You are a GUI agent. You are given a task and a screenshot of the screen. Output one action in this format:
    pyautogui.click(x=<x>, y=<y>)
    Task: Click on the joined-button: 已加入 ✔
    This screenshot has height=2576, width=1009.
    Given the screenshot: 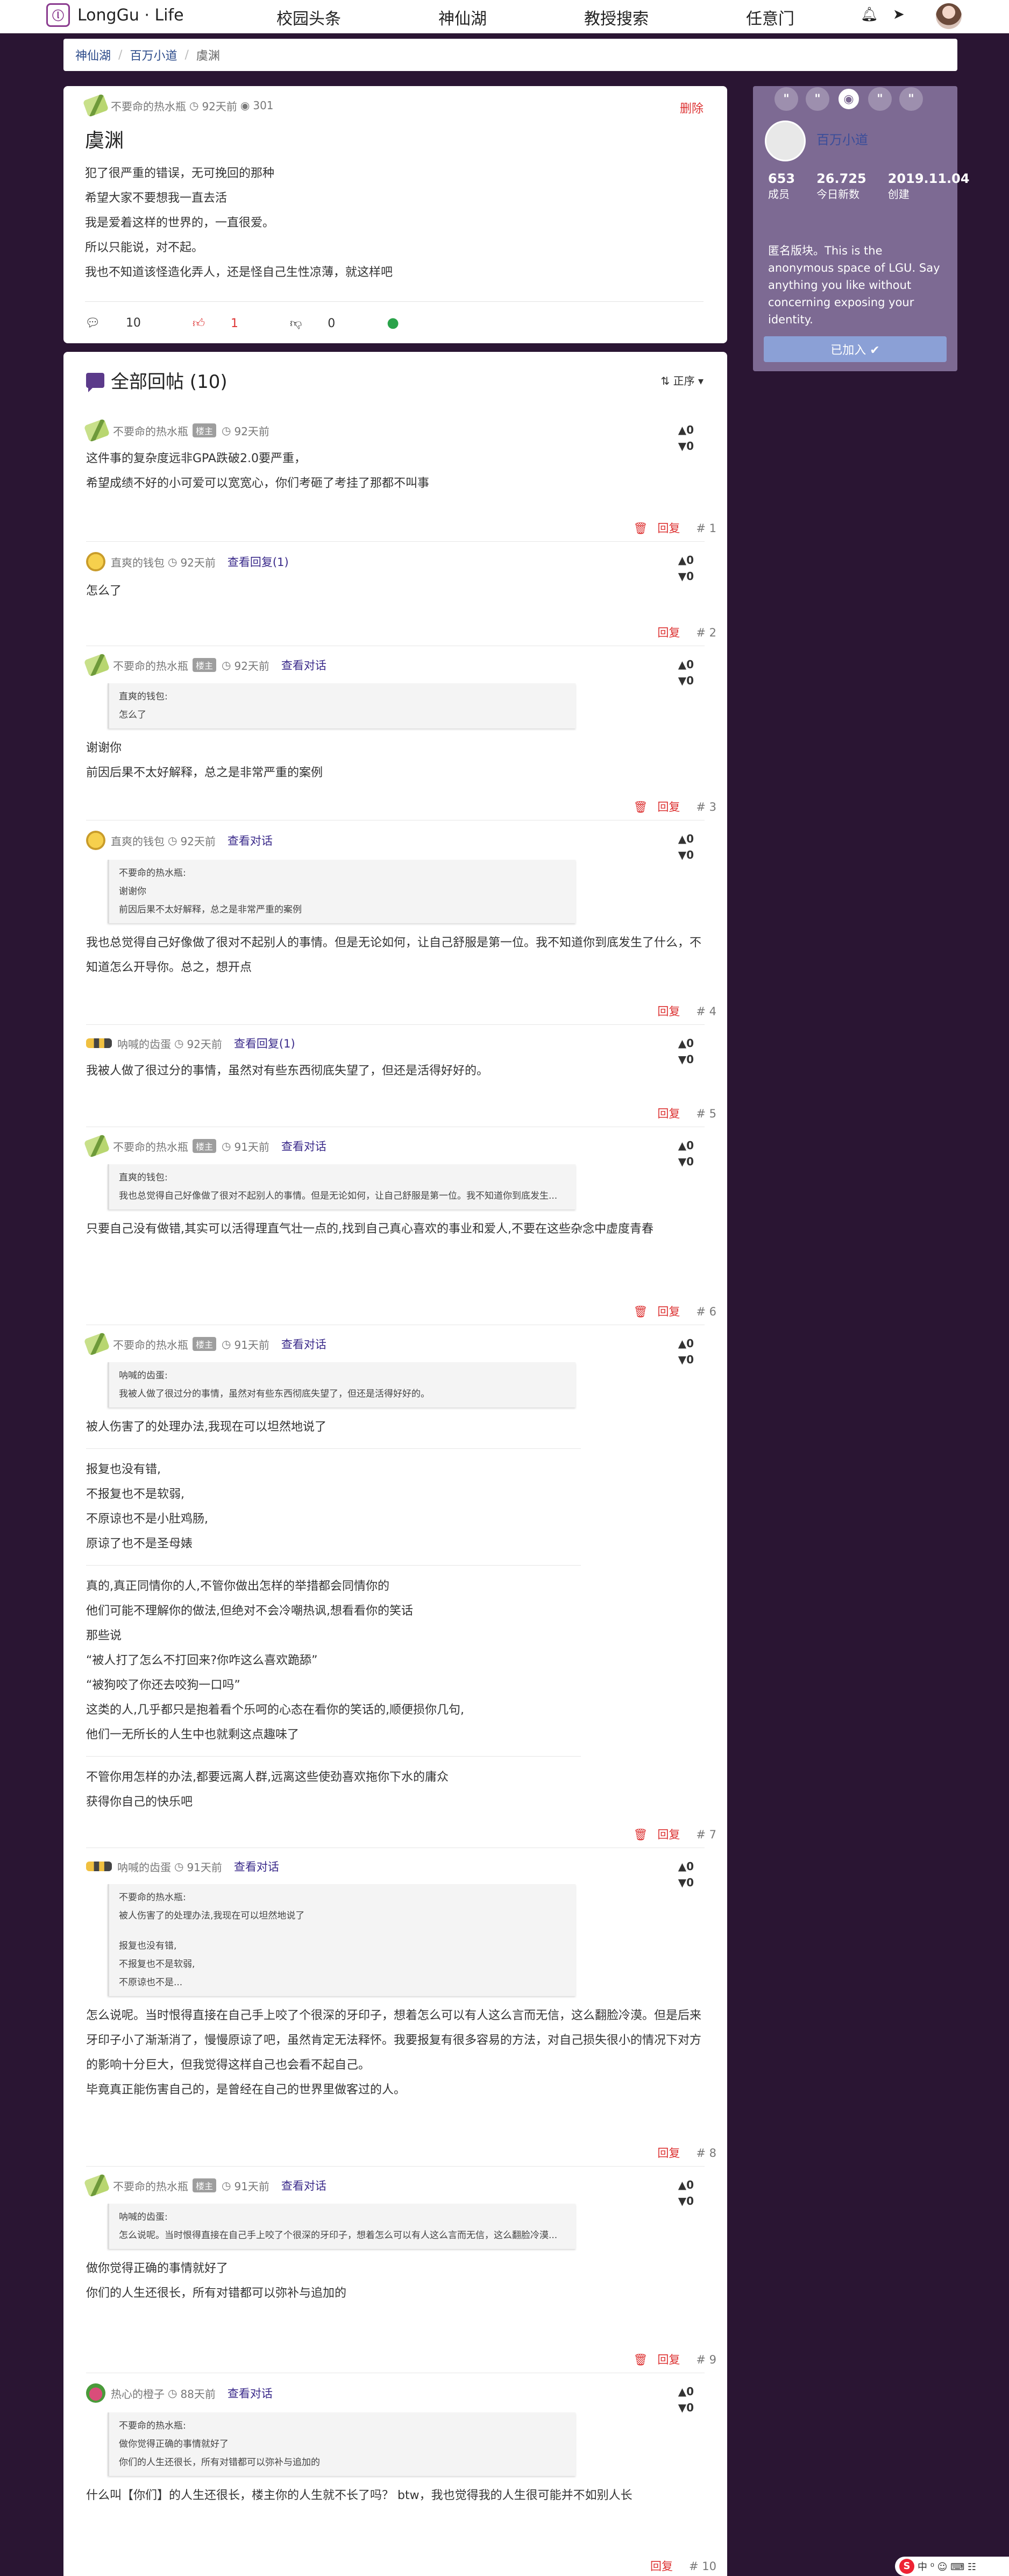 What is the action you would take?
    pyautogui.click(x=856, y=349)
    